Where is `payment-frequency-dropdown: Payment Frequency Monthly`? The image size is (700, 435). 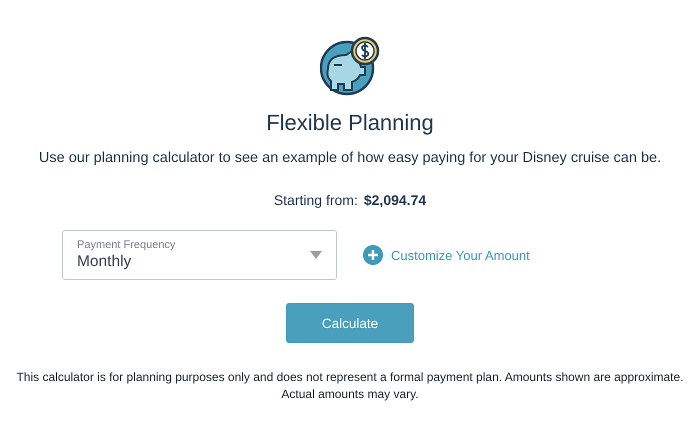
payment-frequency-dropdown: Payment Frequency Monthly is located at coordinates (199, 255).